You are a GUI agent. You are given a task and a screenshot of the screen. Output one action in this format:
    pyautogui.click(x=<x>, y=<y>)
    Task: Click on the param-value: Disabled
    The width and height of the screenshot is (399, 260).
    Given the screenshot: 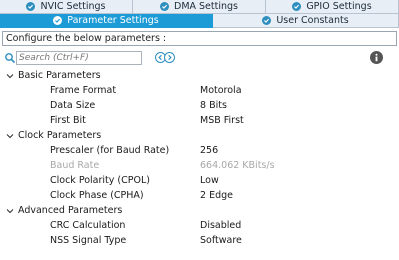 What is the action you would take?
    pyautogui.click(x=221, y=225)
    